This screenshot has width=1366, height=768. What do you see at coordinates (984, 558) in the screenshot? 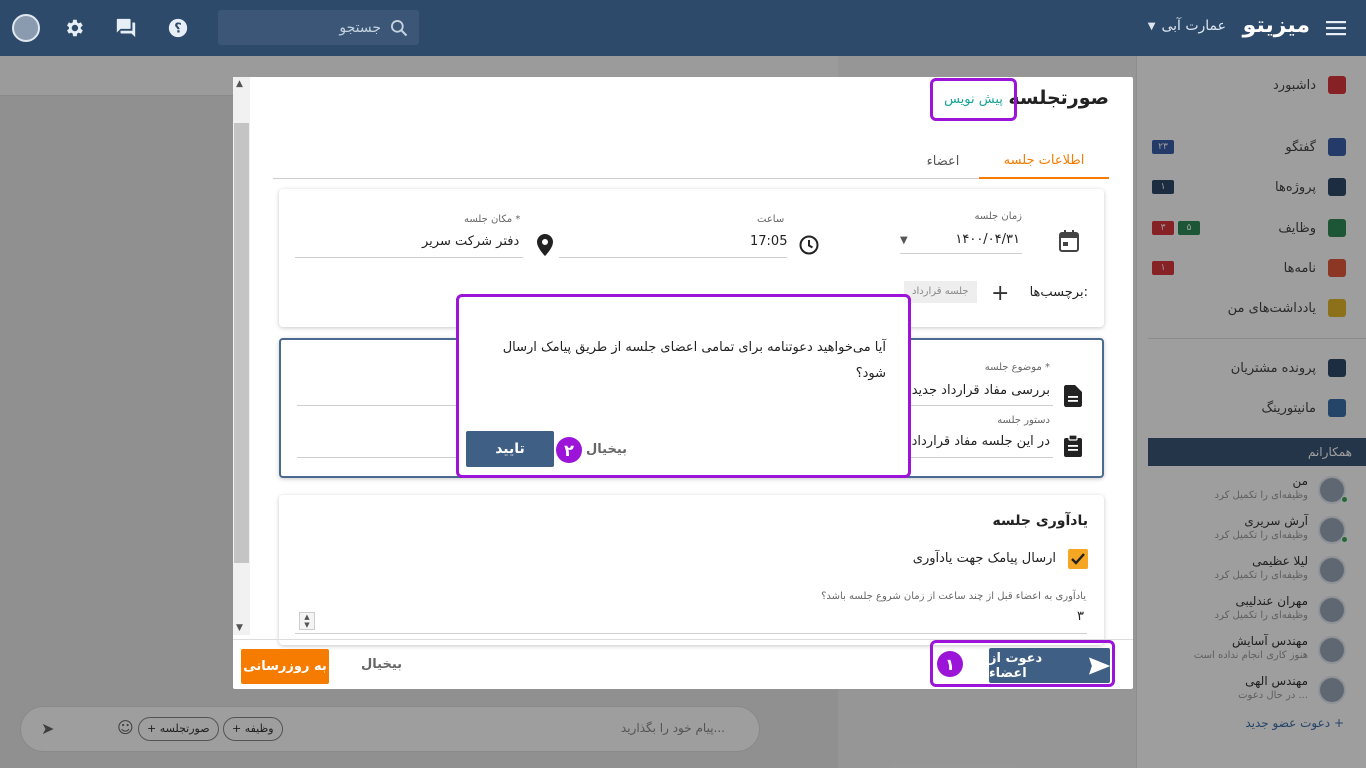
I see `sms-reminder-label: ارسال پیامک جهت یادآوری` at bounding box center [984, 558].